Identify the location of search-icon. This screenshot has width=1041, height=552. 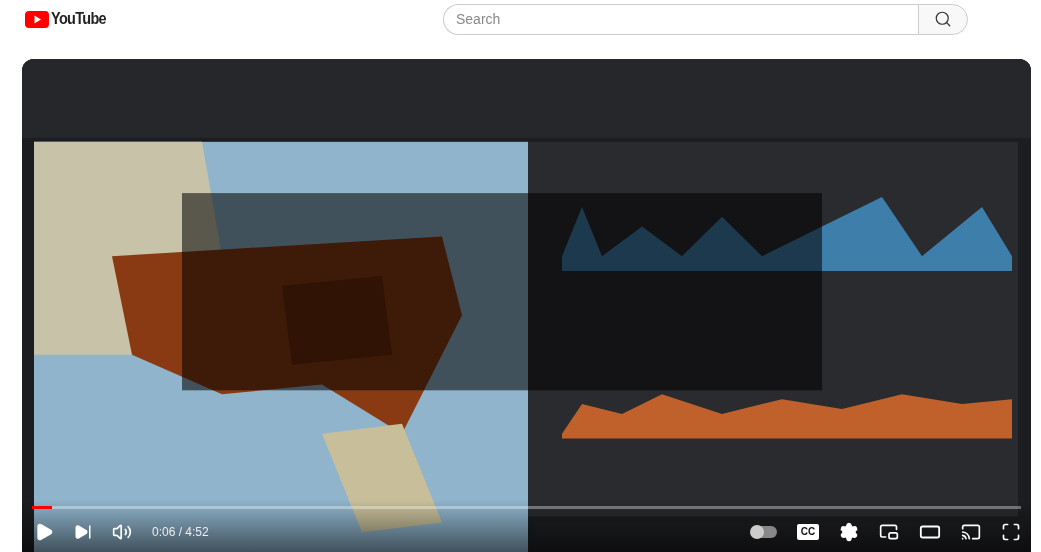
(943, 19).